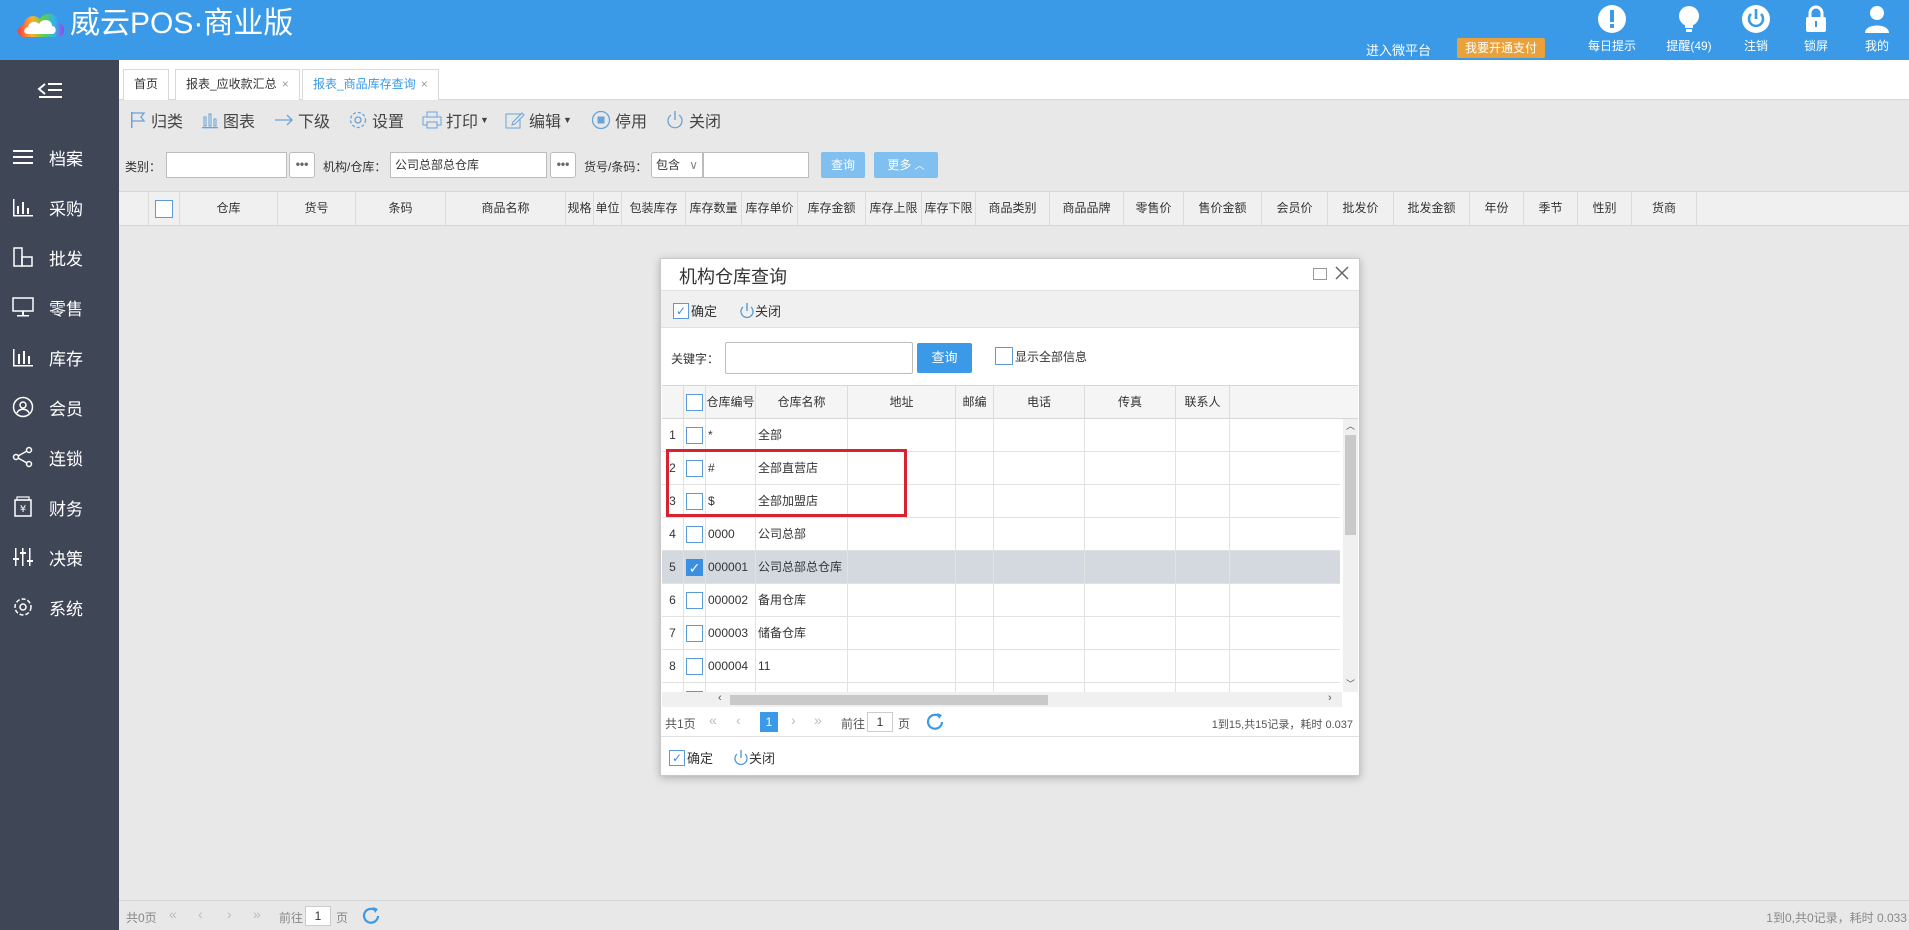 Image resolution: width=1909 pixels, height=930 pixels. What do you see at coordinates (1013, 208) in the screenshot?
I see `column-header: 商品类别` at bounding box center [1013, 208].